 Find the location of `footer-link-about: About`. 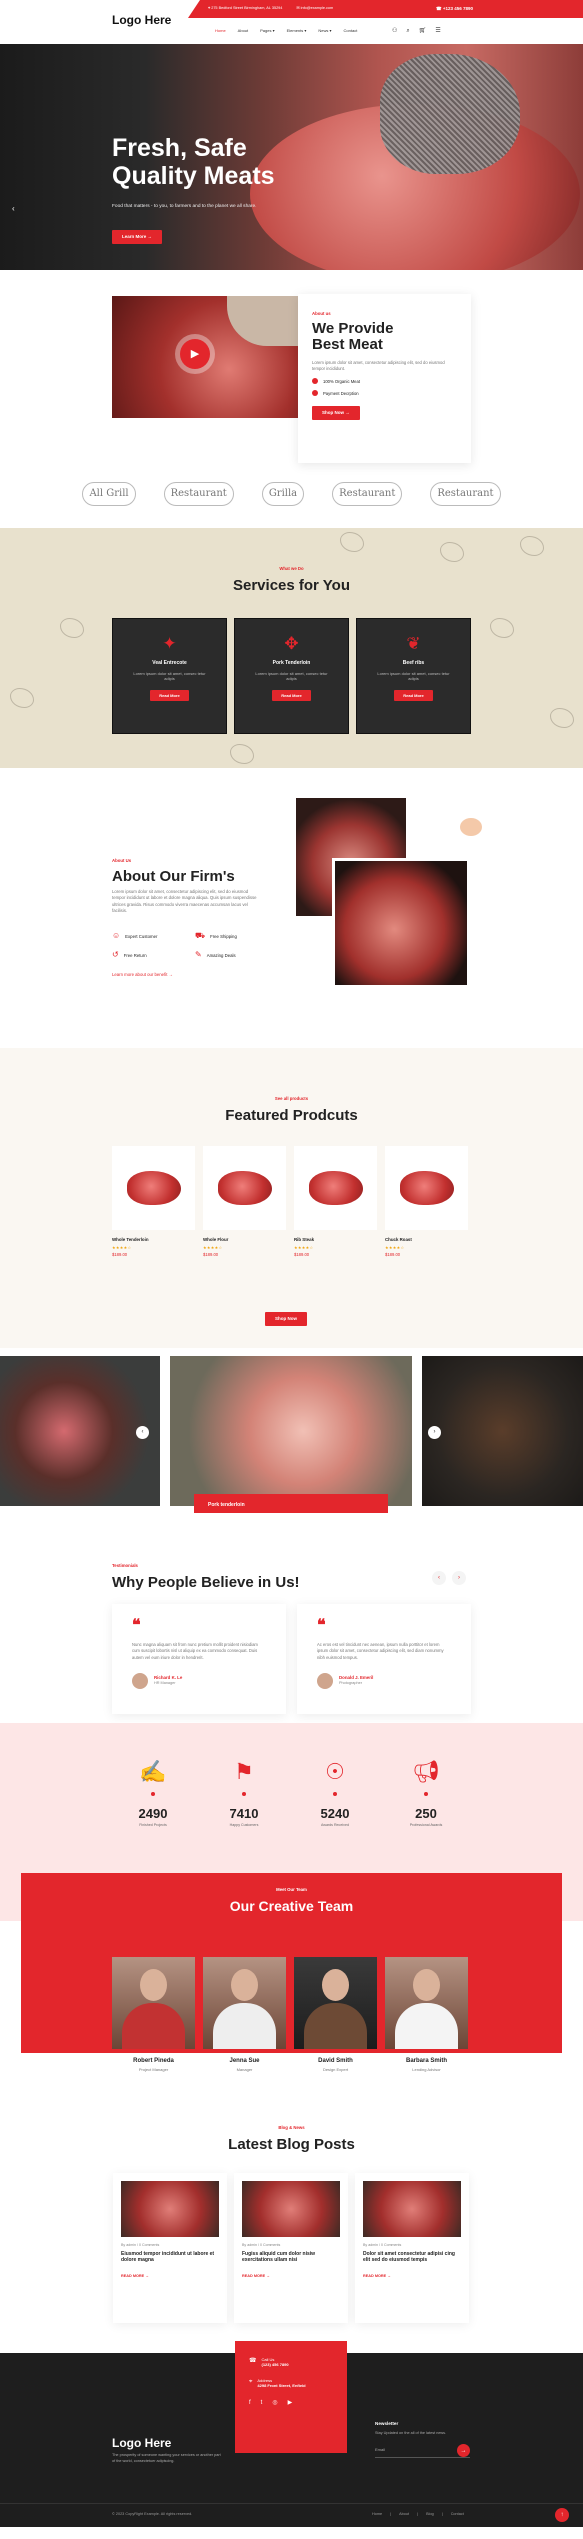

footer-link-about: About is located at coordinates (404, 2514).